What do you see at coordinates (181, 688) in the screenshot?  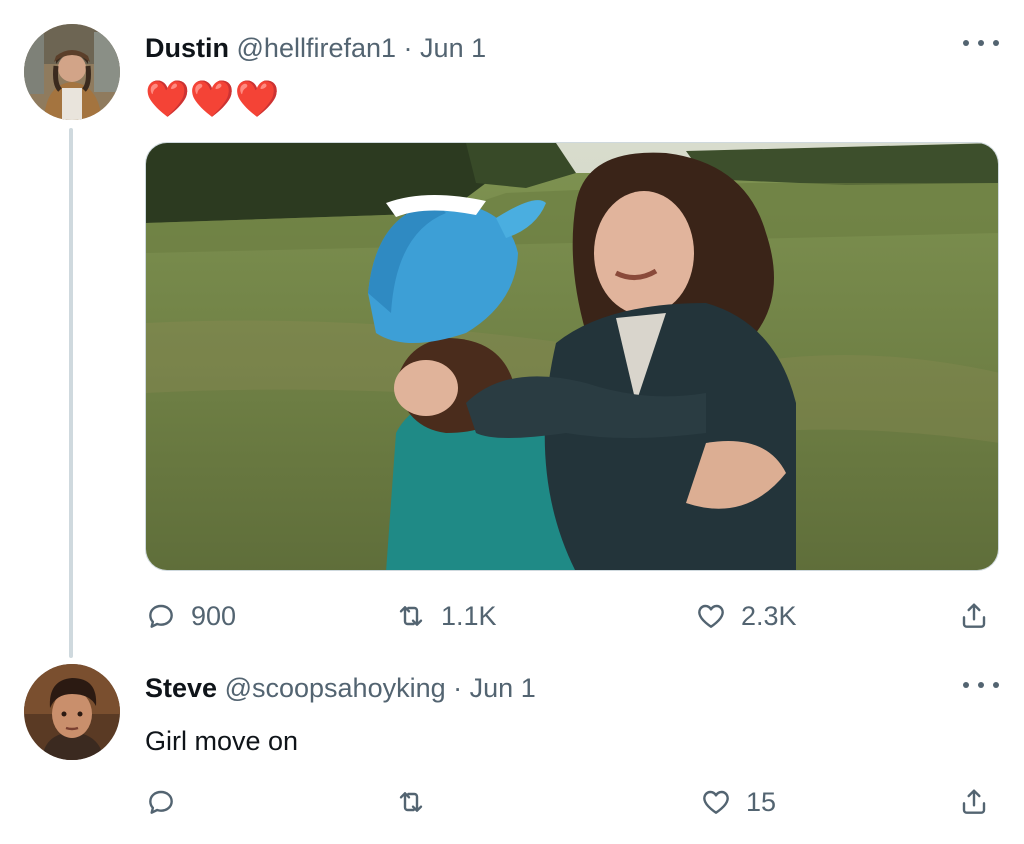 I see `author-name: Steve` at bounding box center [181, 688].